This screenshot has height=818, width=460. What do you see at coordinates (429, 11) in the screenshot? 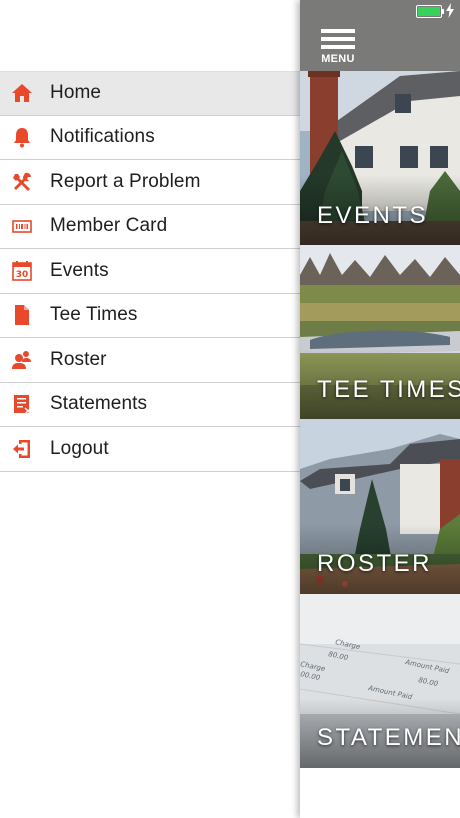
I see `battery-icon` at bounding box center [429, 11].